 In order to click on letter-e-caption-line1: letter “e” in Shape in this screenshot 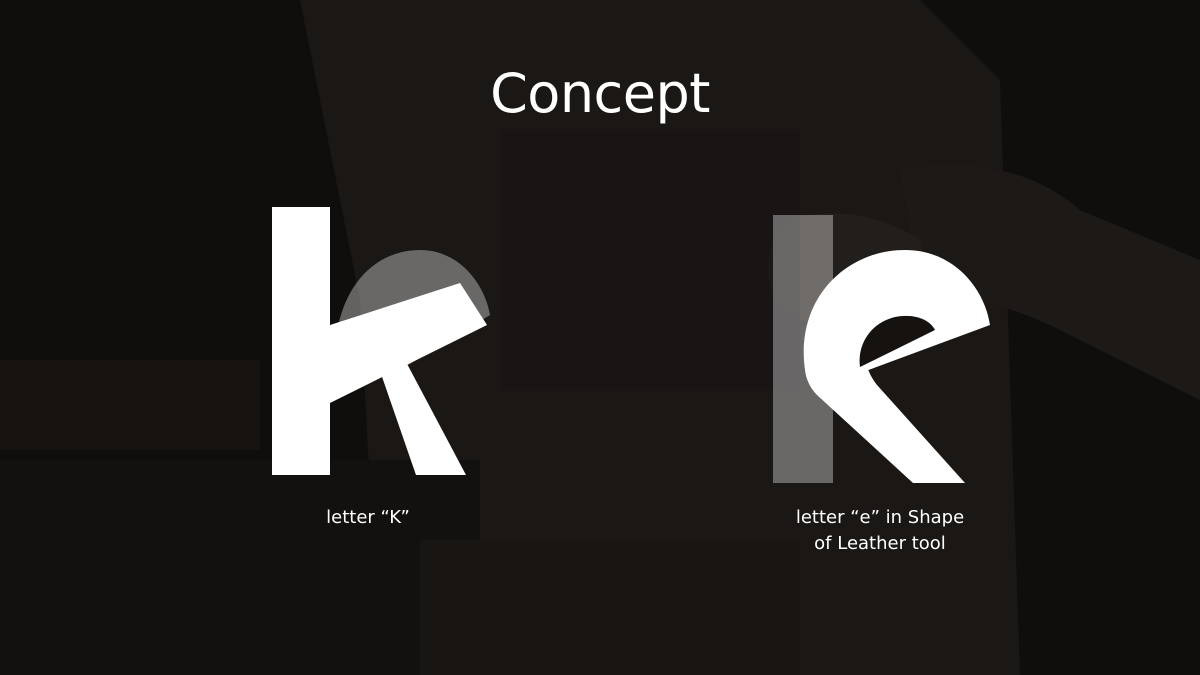, I will do `click(880, 517)`.